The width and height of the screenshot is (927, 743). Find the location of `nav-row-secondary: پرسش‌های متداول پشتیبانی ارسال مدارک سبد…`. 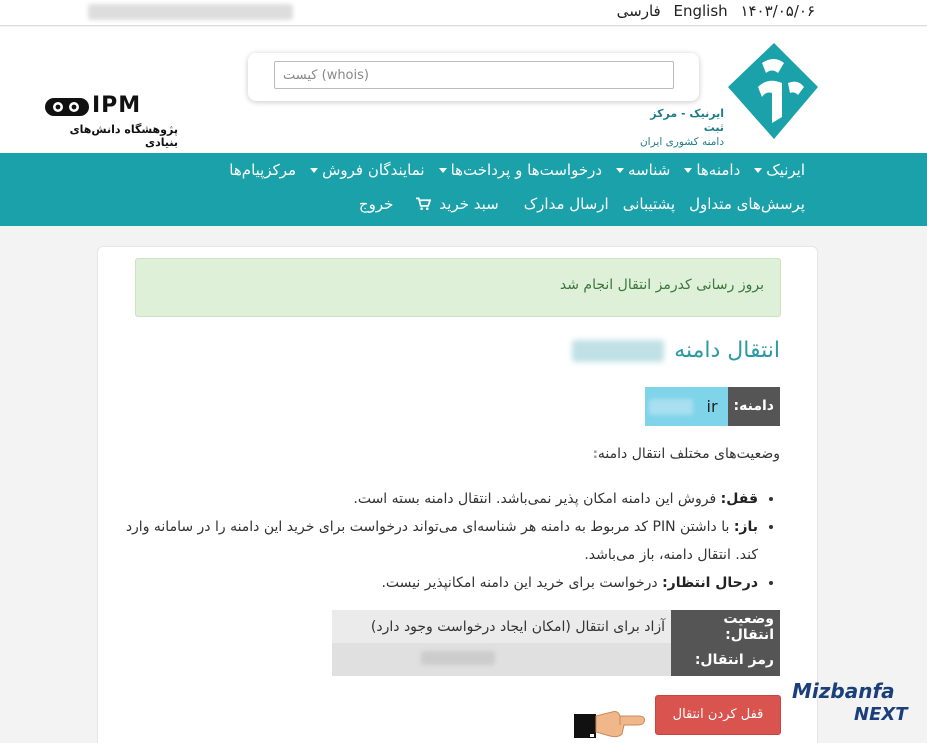

nav-row-secondary: پرسش‌های متداول پشتیبانی ارسال مدارک سبد… is located at coordinates (582, 204).